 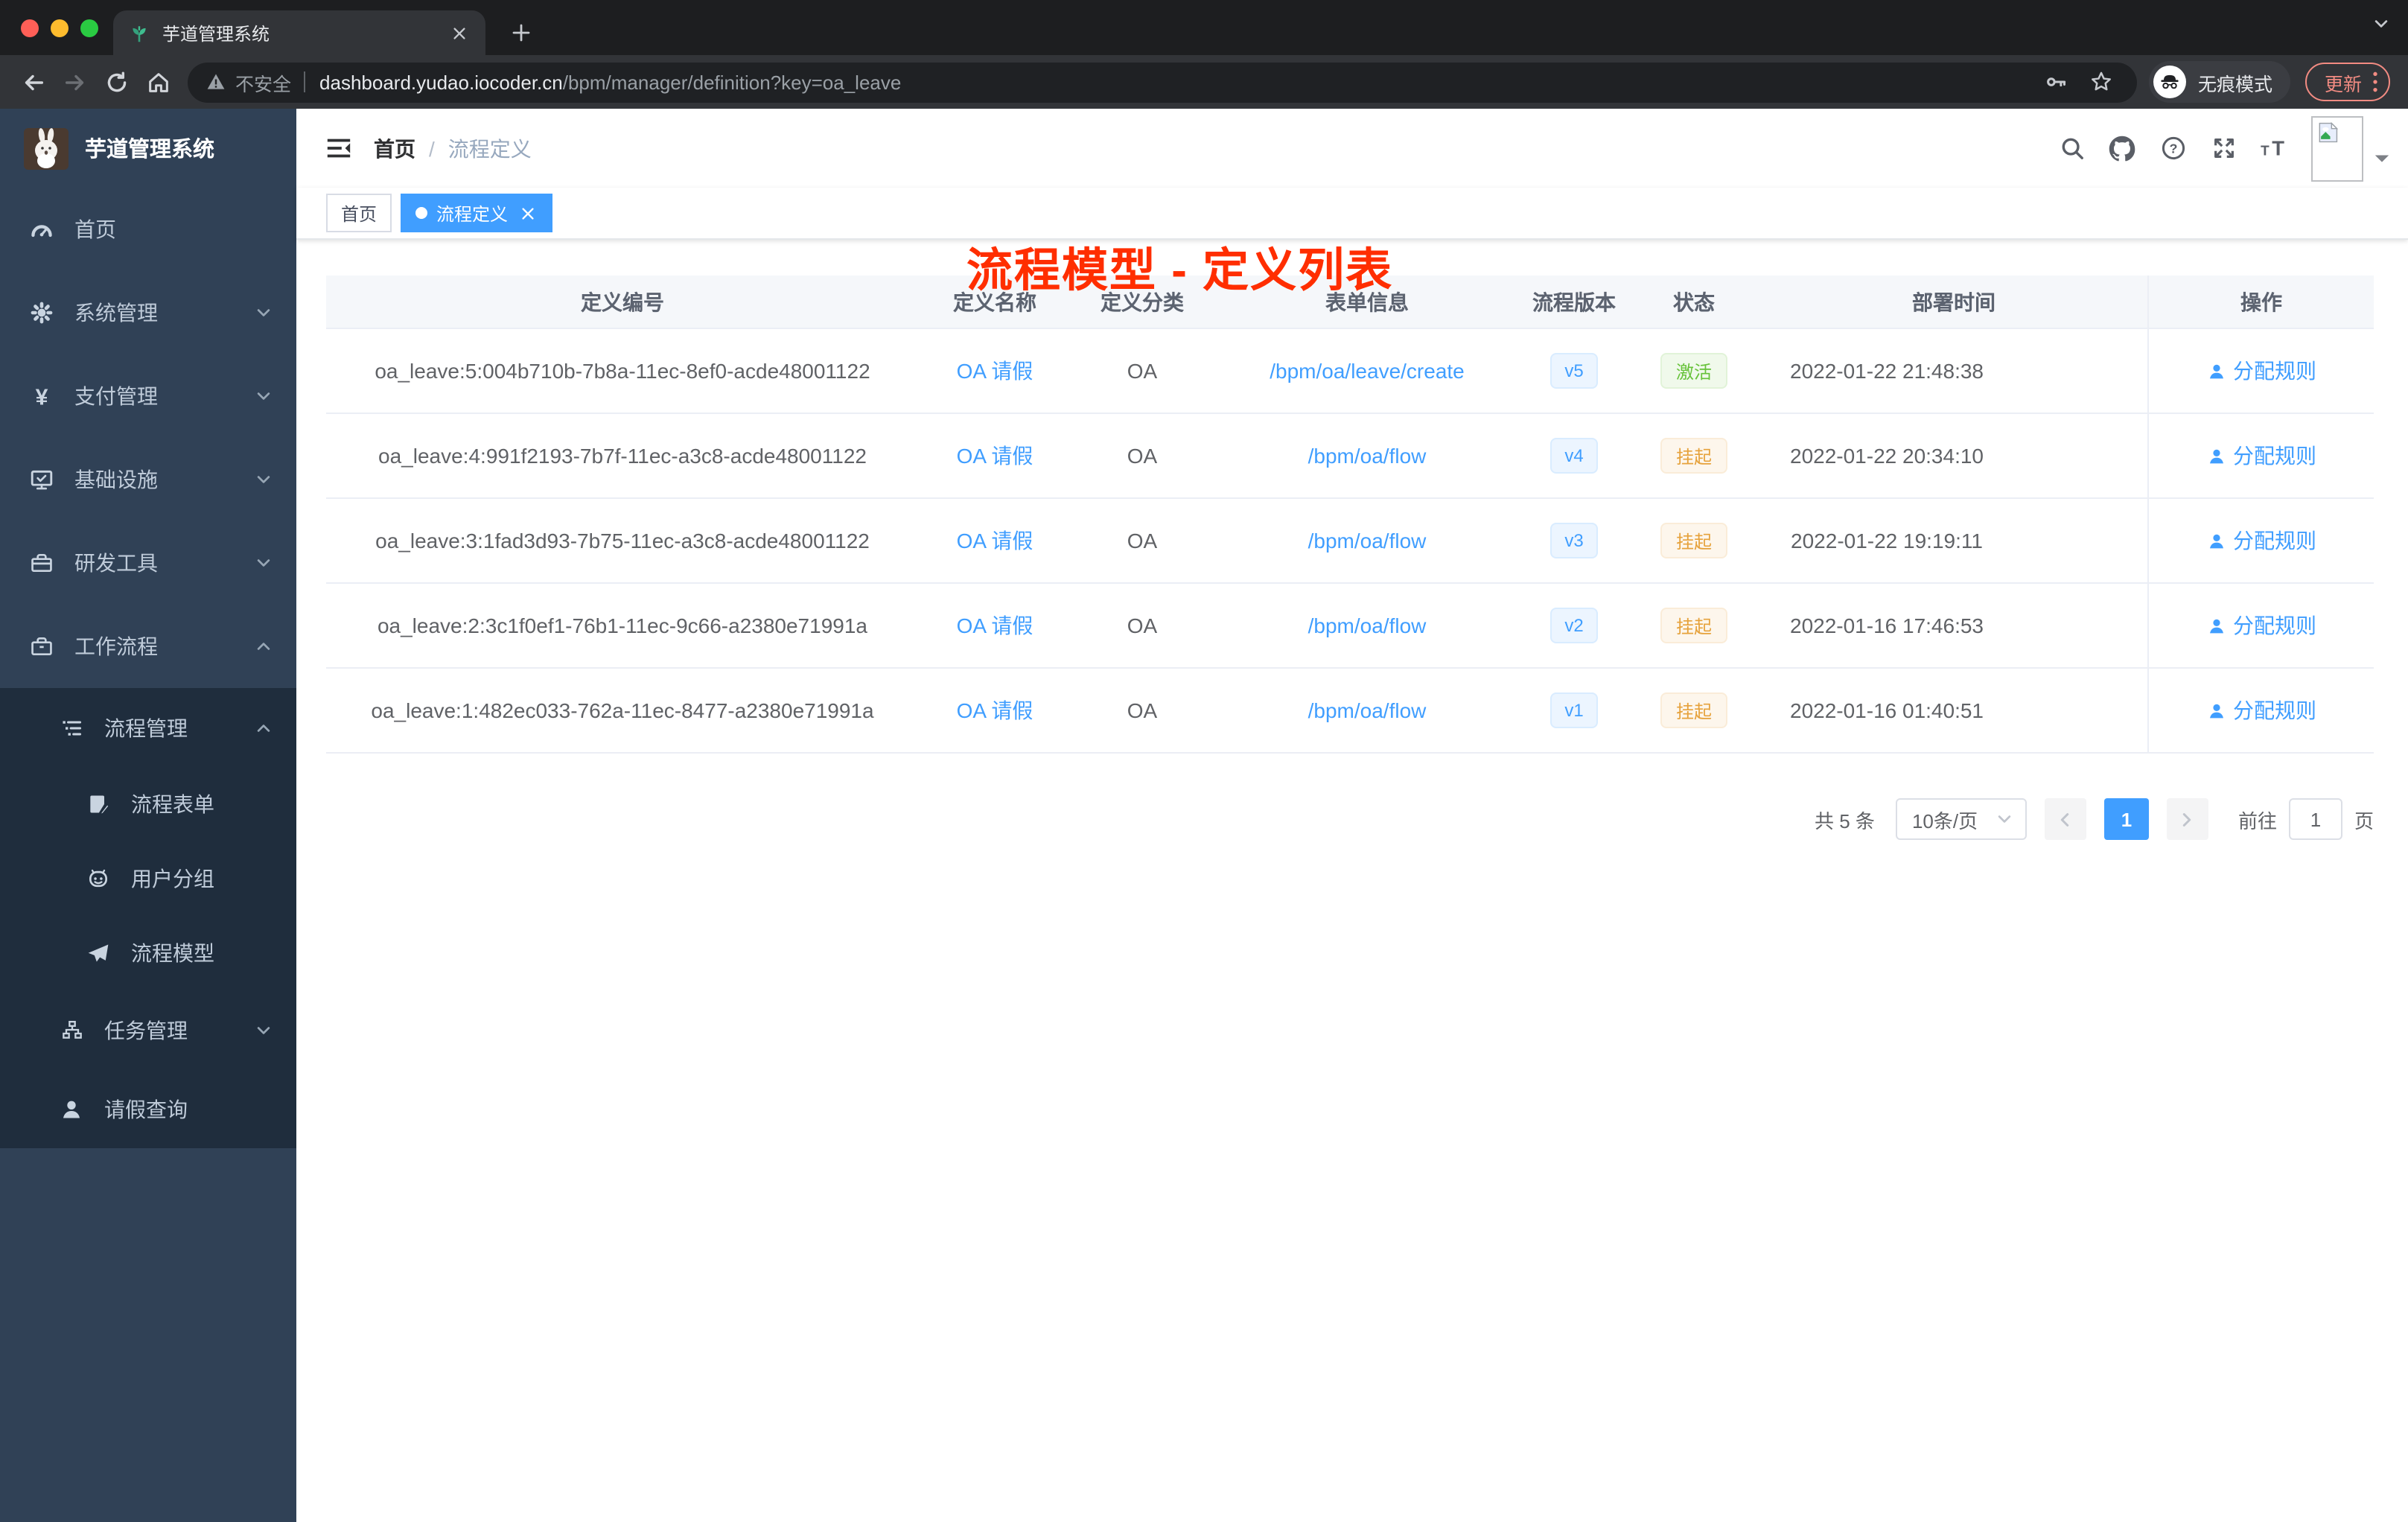 What do you see at coordinates (2126, 819) in the screenshot?
I see `page-1-button: 1` at bounding box center [2126, 819].